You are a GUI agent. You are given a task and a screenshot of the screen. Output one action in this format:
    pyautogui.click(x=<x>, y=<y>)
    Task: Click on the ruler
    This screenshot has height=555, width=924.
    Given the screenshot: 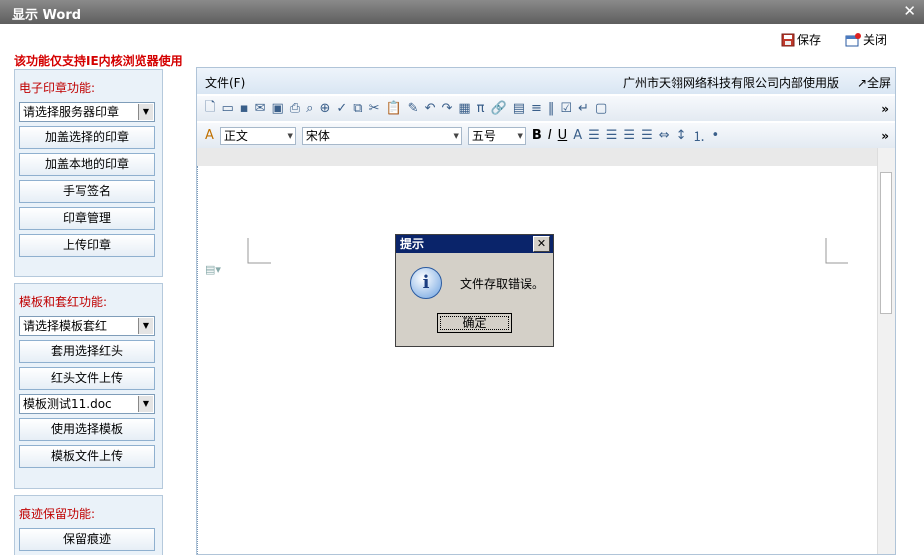 What is the action you would take?
    pyautogui.click(x=537, y=157)
    